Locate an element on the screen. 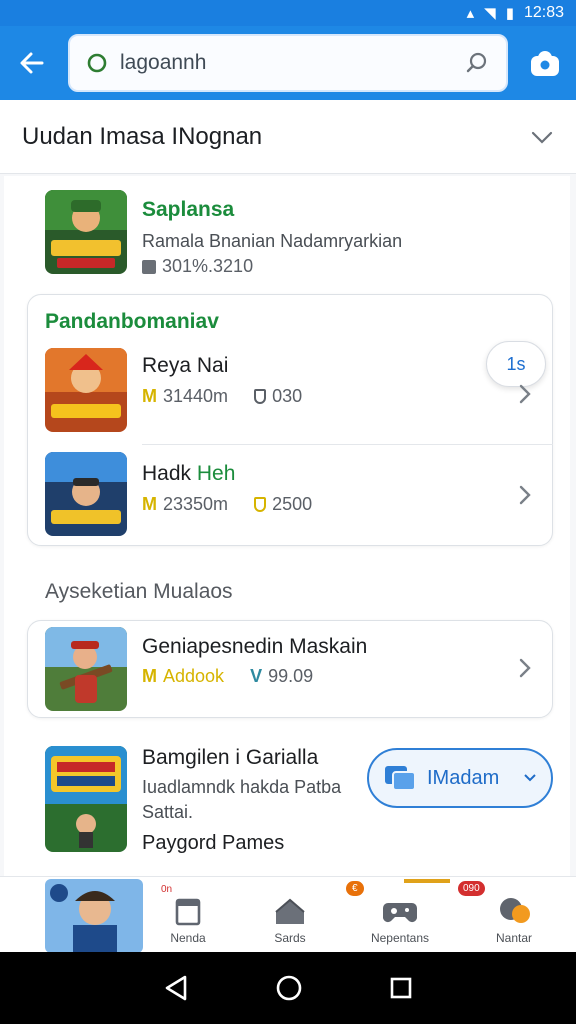 The width and height of the screenshot is (576, 1024). featured-meta: 301%.3210 is located at coordinates (197, 266).